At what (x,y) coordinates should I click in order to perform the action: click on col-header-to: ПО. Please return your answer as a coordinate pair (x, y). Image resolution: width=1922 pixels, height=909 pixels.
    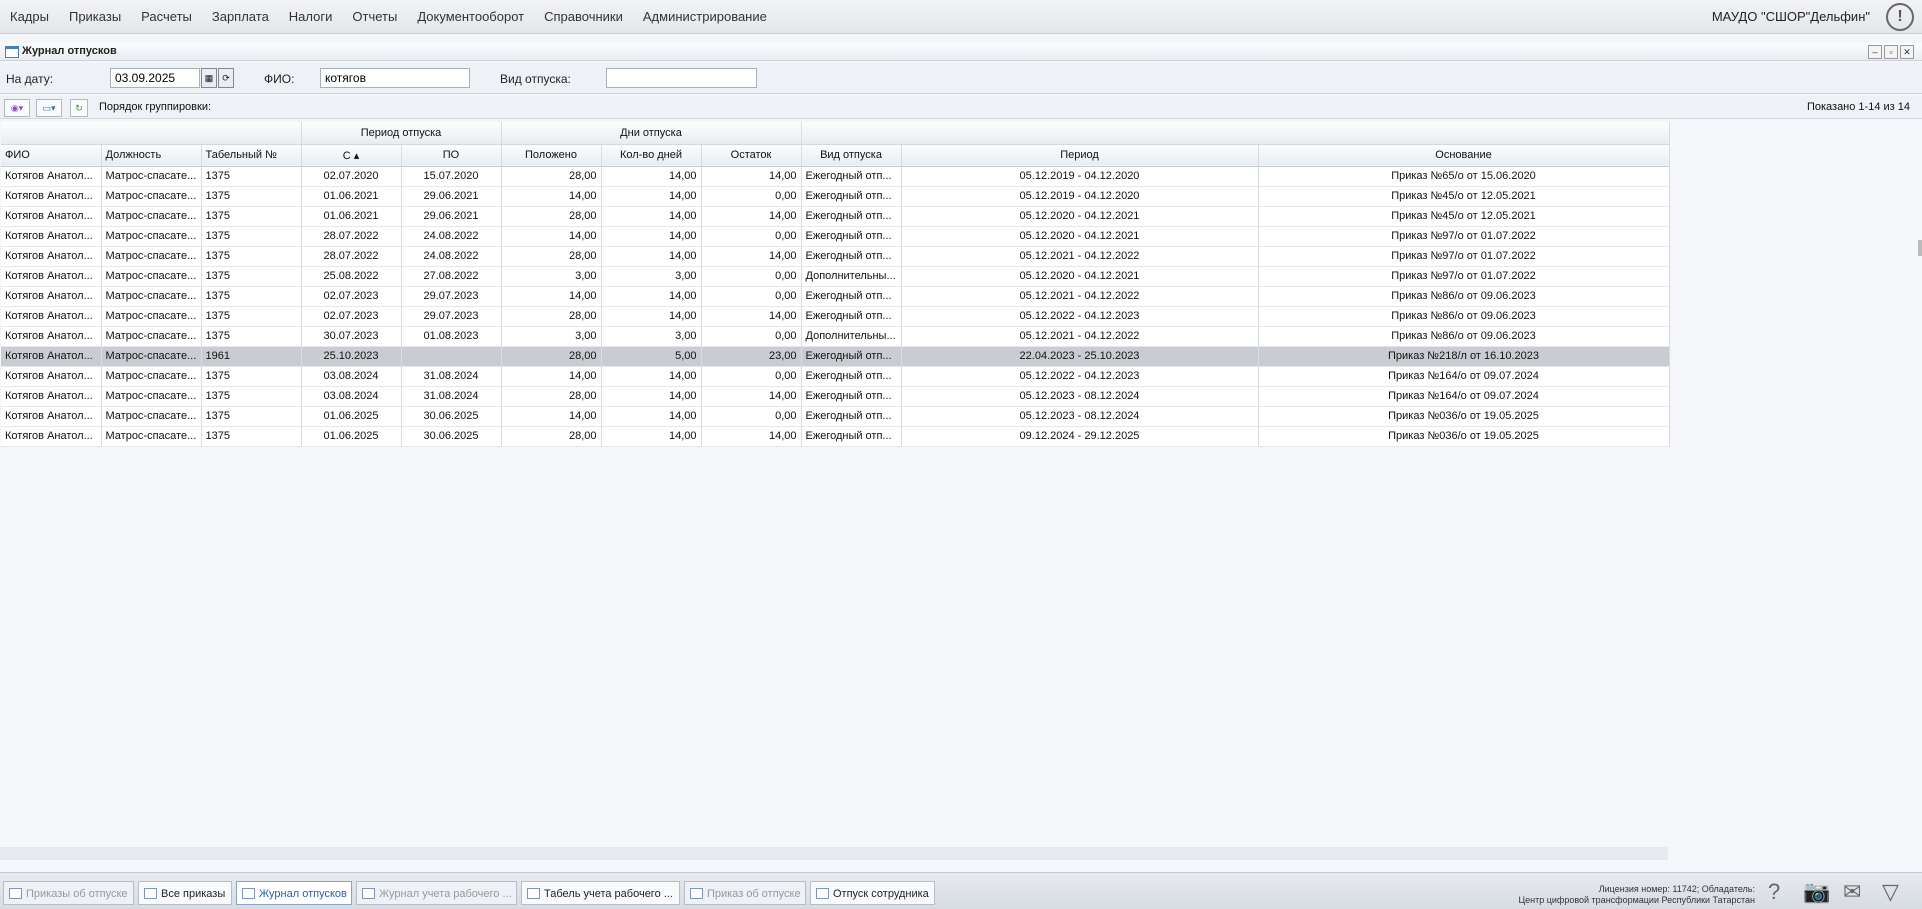
    Looking at the image, I should click on (451, 155).